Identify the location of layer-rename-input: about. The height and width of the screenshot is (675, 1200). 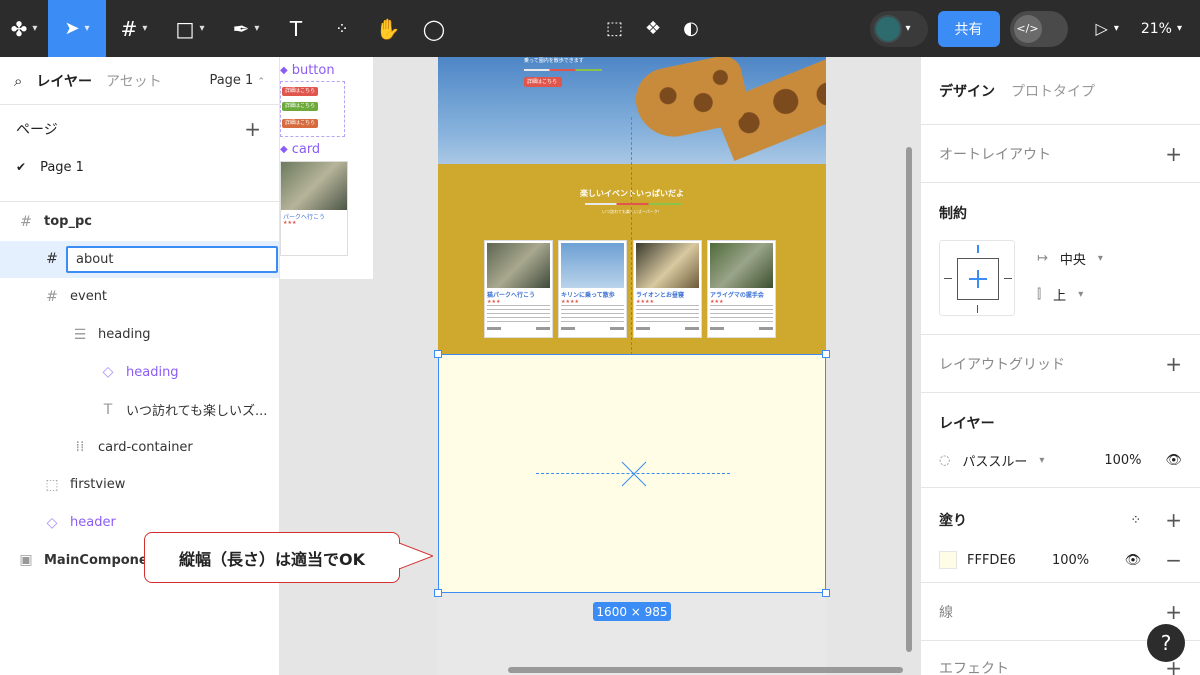
(172, 259).